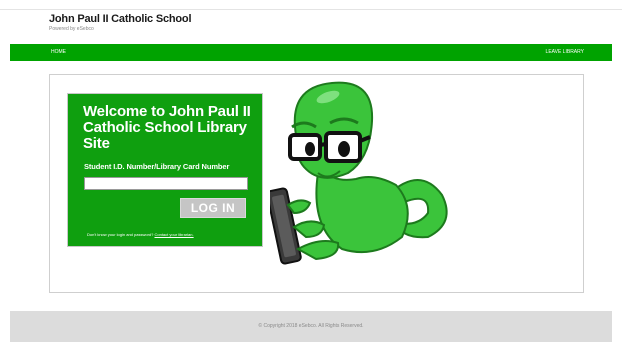  I want to click on top-divider, so click(311, 9).